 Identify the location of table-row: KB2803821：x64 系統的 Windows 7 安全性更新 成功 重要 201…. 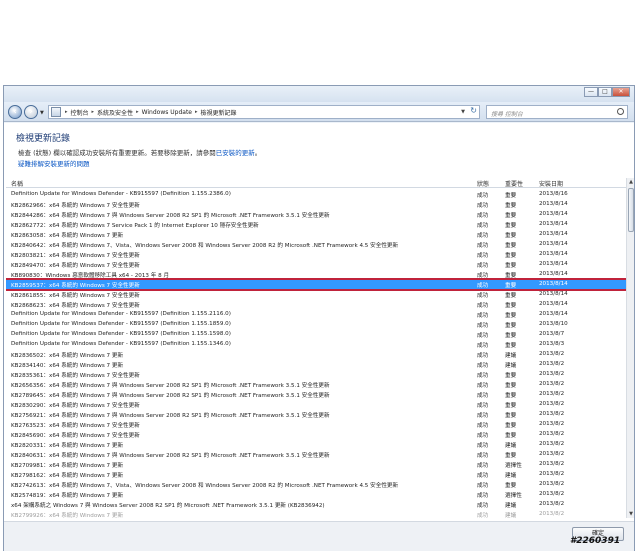
(316, 254).